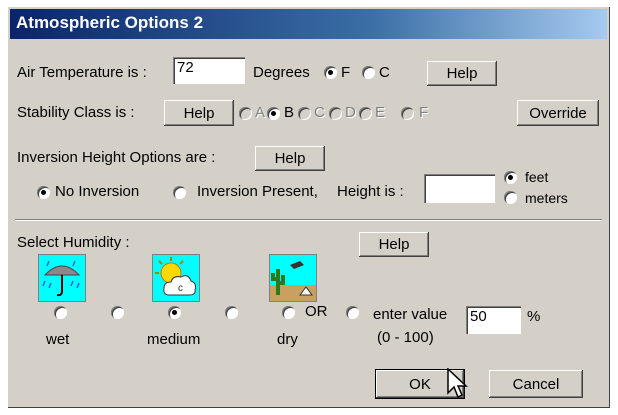 This screenshot has height=415, width=618. What do you see at coordinates (510, 197) in the screenshot?
I see `radio-meters` at bounding box center [510, 197].